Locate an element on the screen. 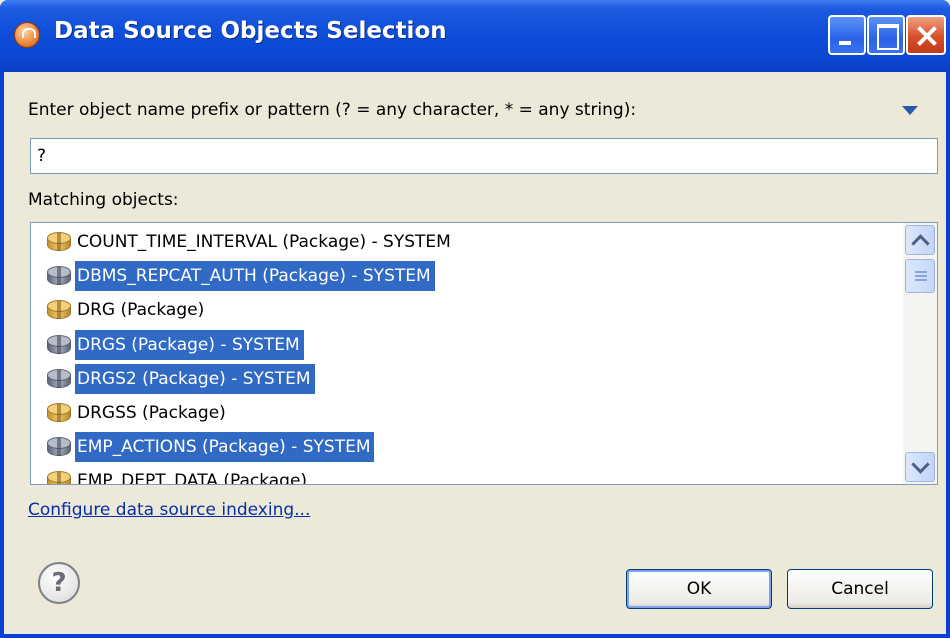 The width and height of the screenshot is (950, 638). scroll-down-button is located at coordinates (920, 467).